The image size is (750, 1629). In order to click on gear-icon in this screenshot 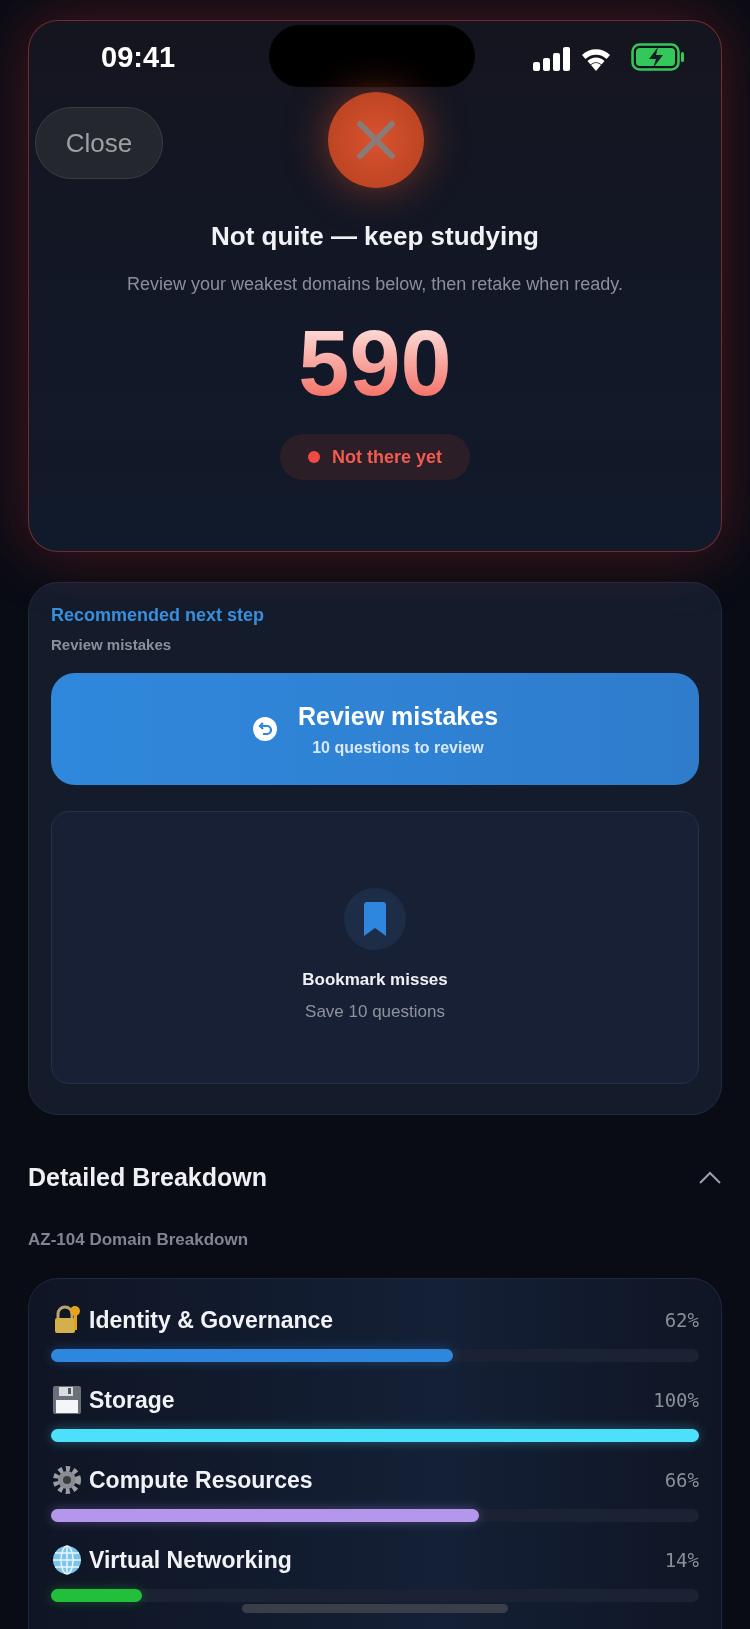, I will do `click(67, 1480)`.